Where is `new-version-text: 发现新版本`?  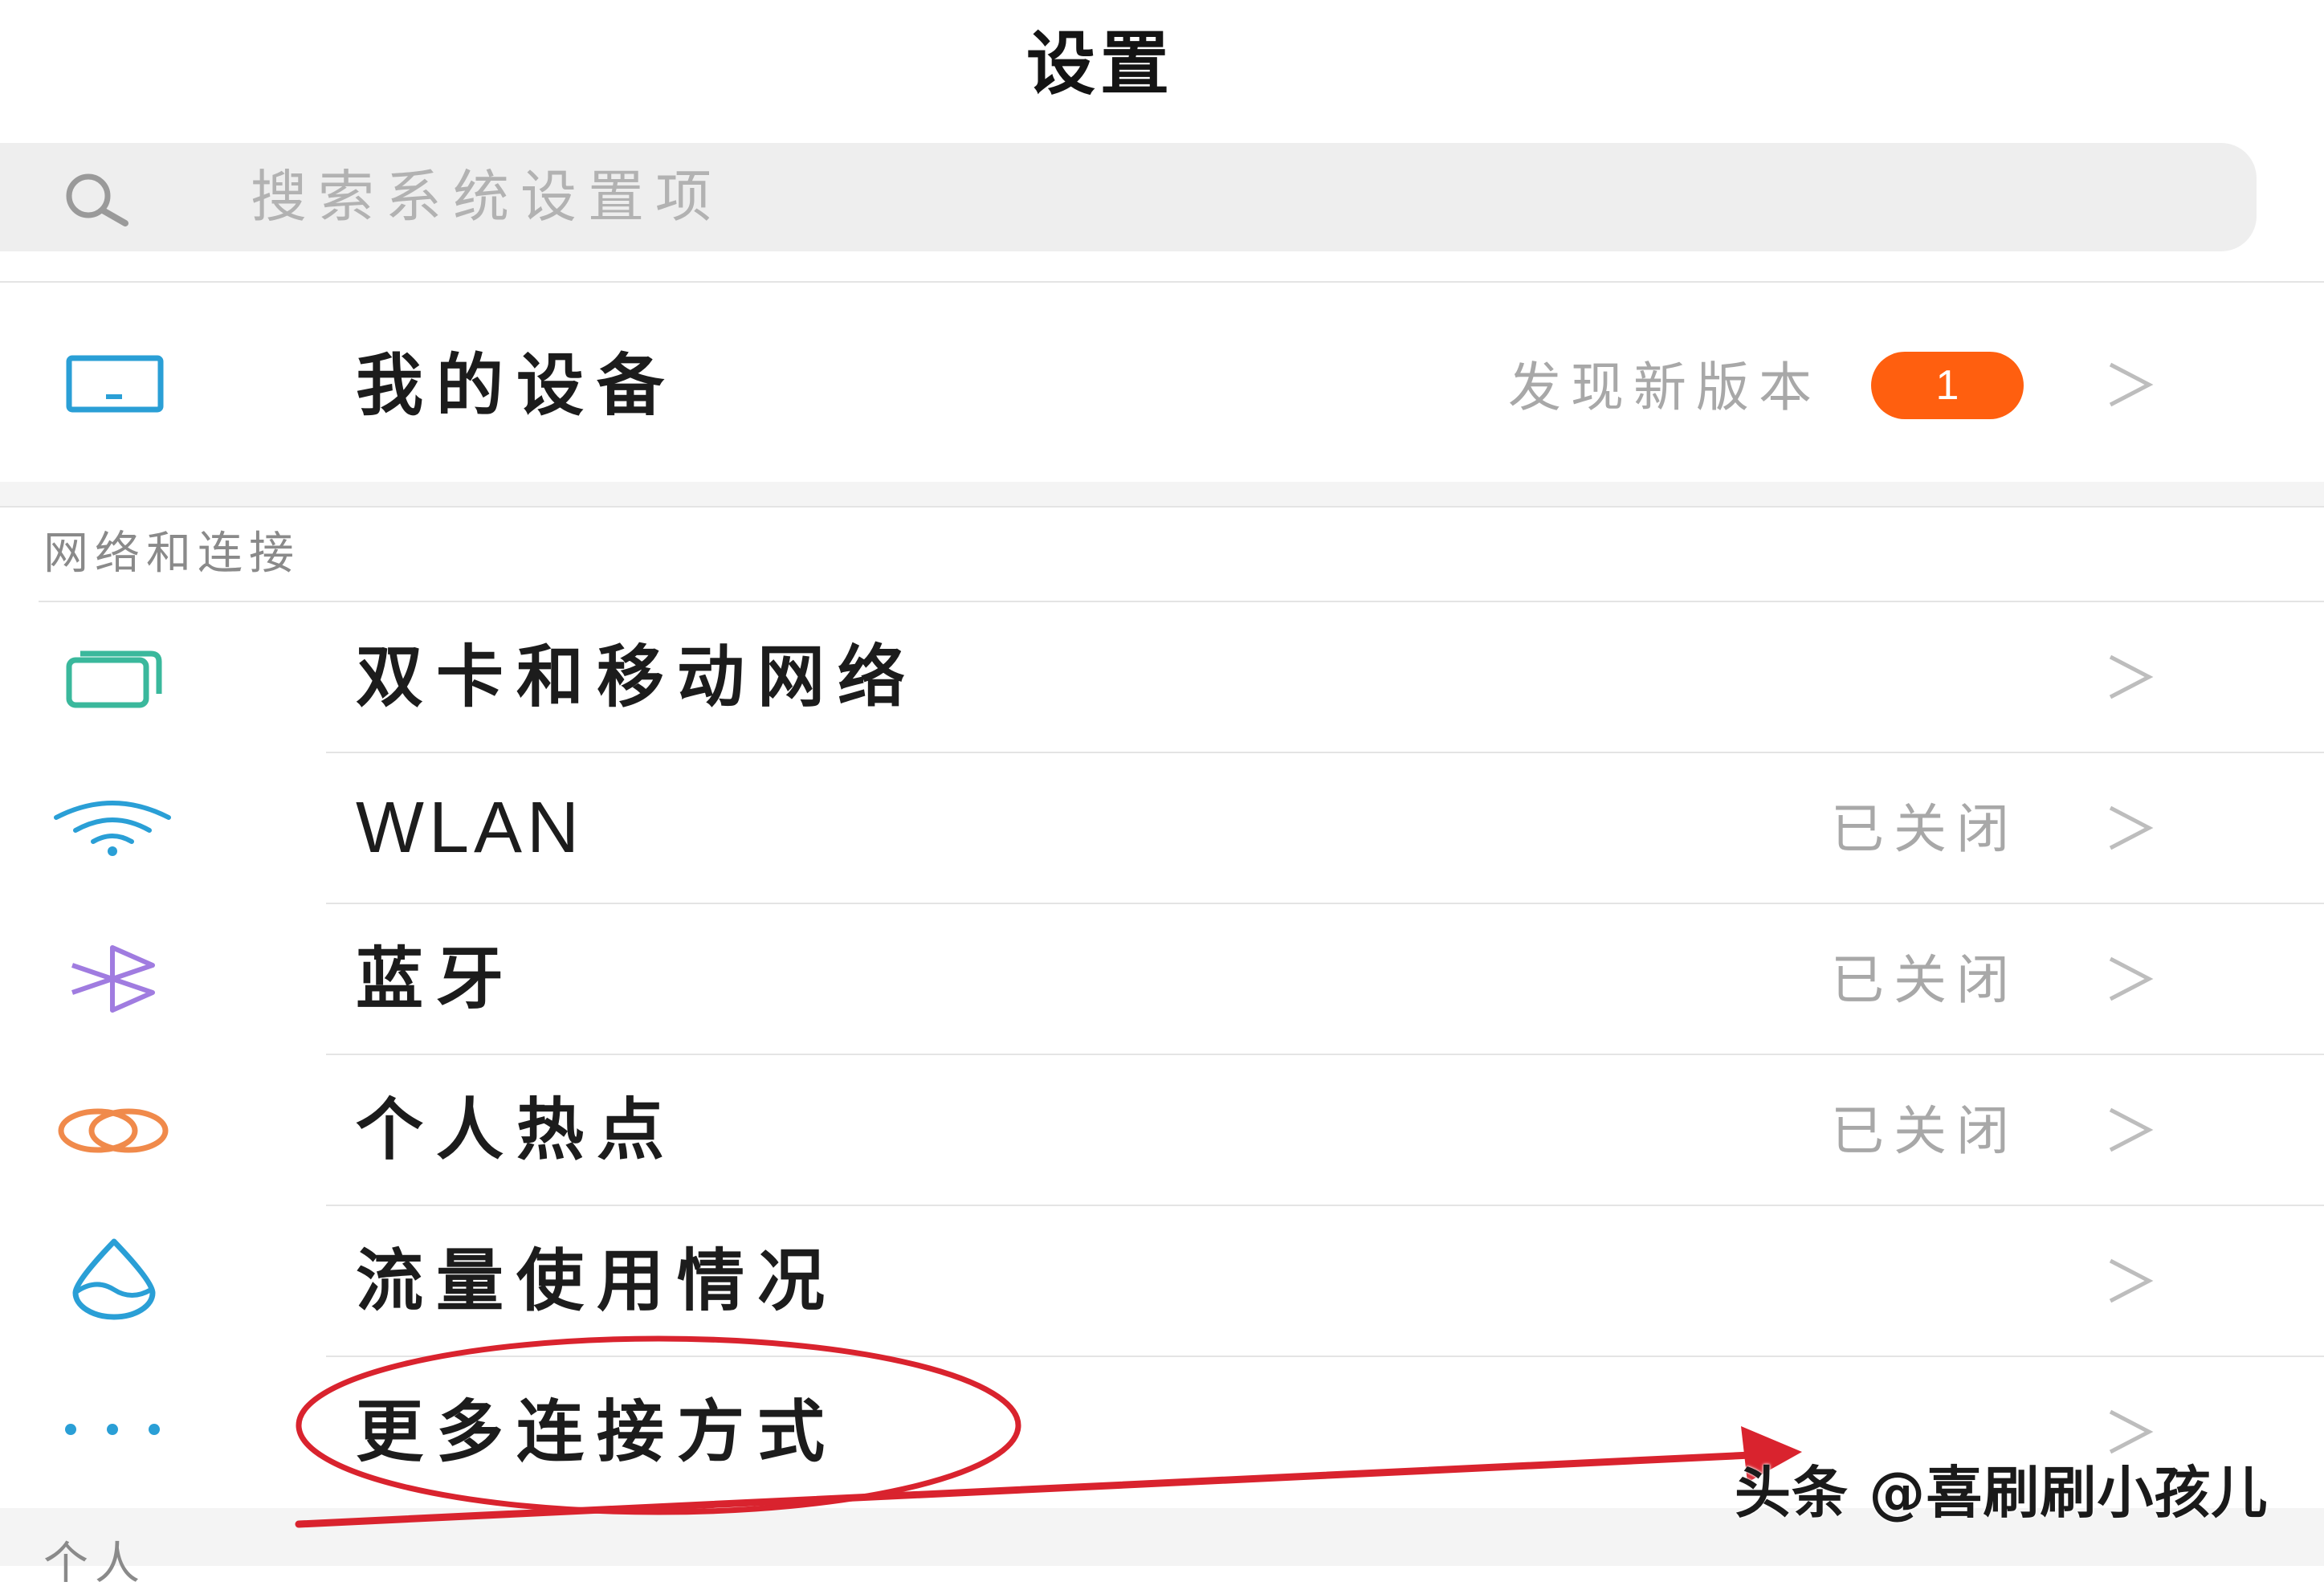
new-version-text: 发现新版本 is located at coordinates (1665, 387).